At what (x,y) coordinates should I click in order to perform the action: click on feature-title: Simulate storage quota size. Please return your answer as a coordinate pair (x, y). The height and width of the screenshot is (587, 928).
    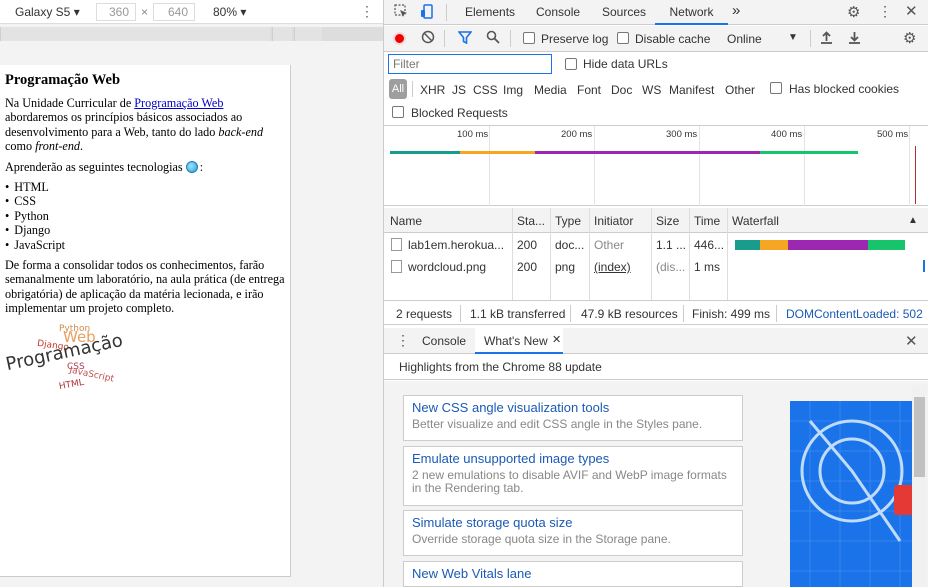
    Looking at the image, I should click on (492, 522).